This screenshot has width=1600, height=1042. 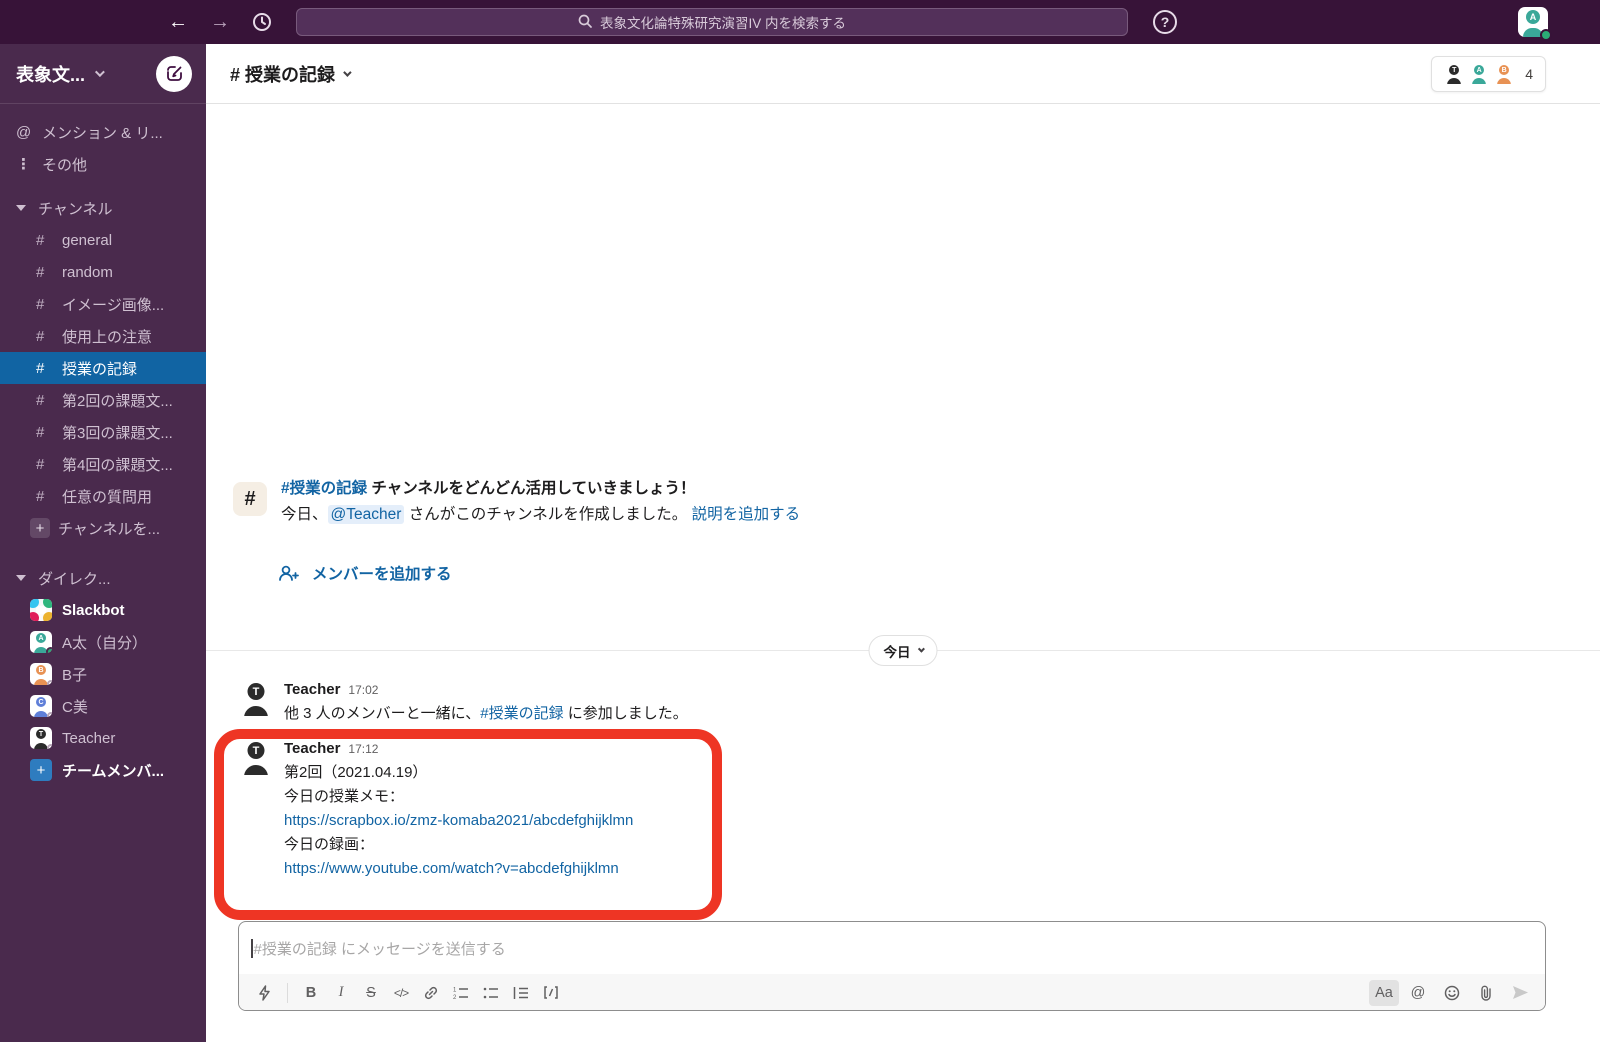 I want to click on dm-c: C C美, so click(x=103, y=706).